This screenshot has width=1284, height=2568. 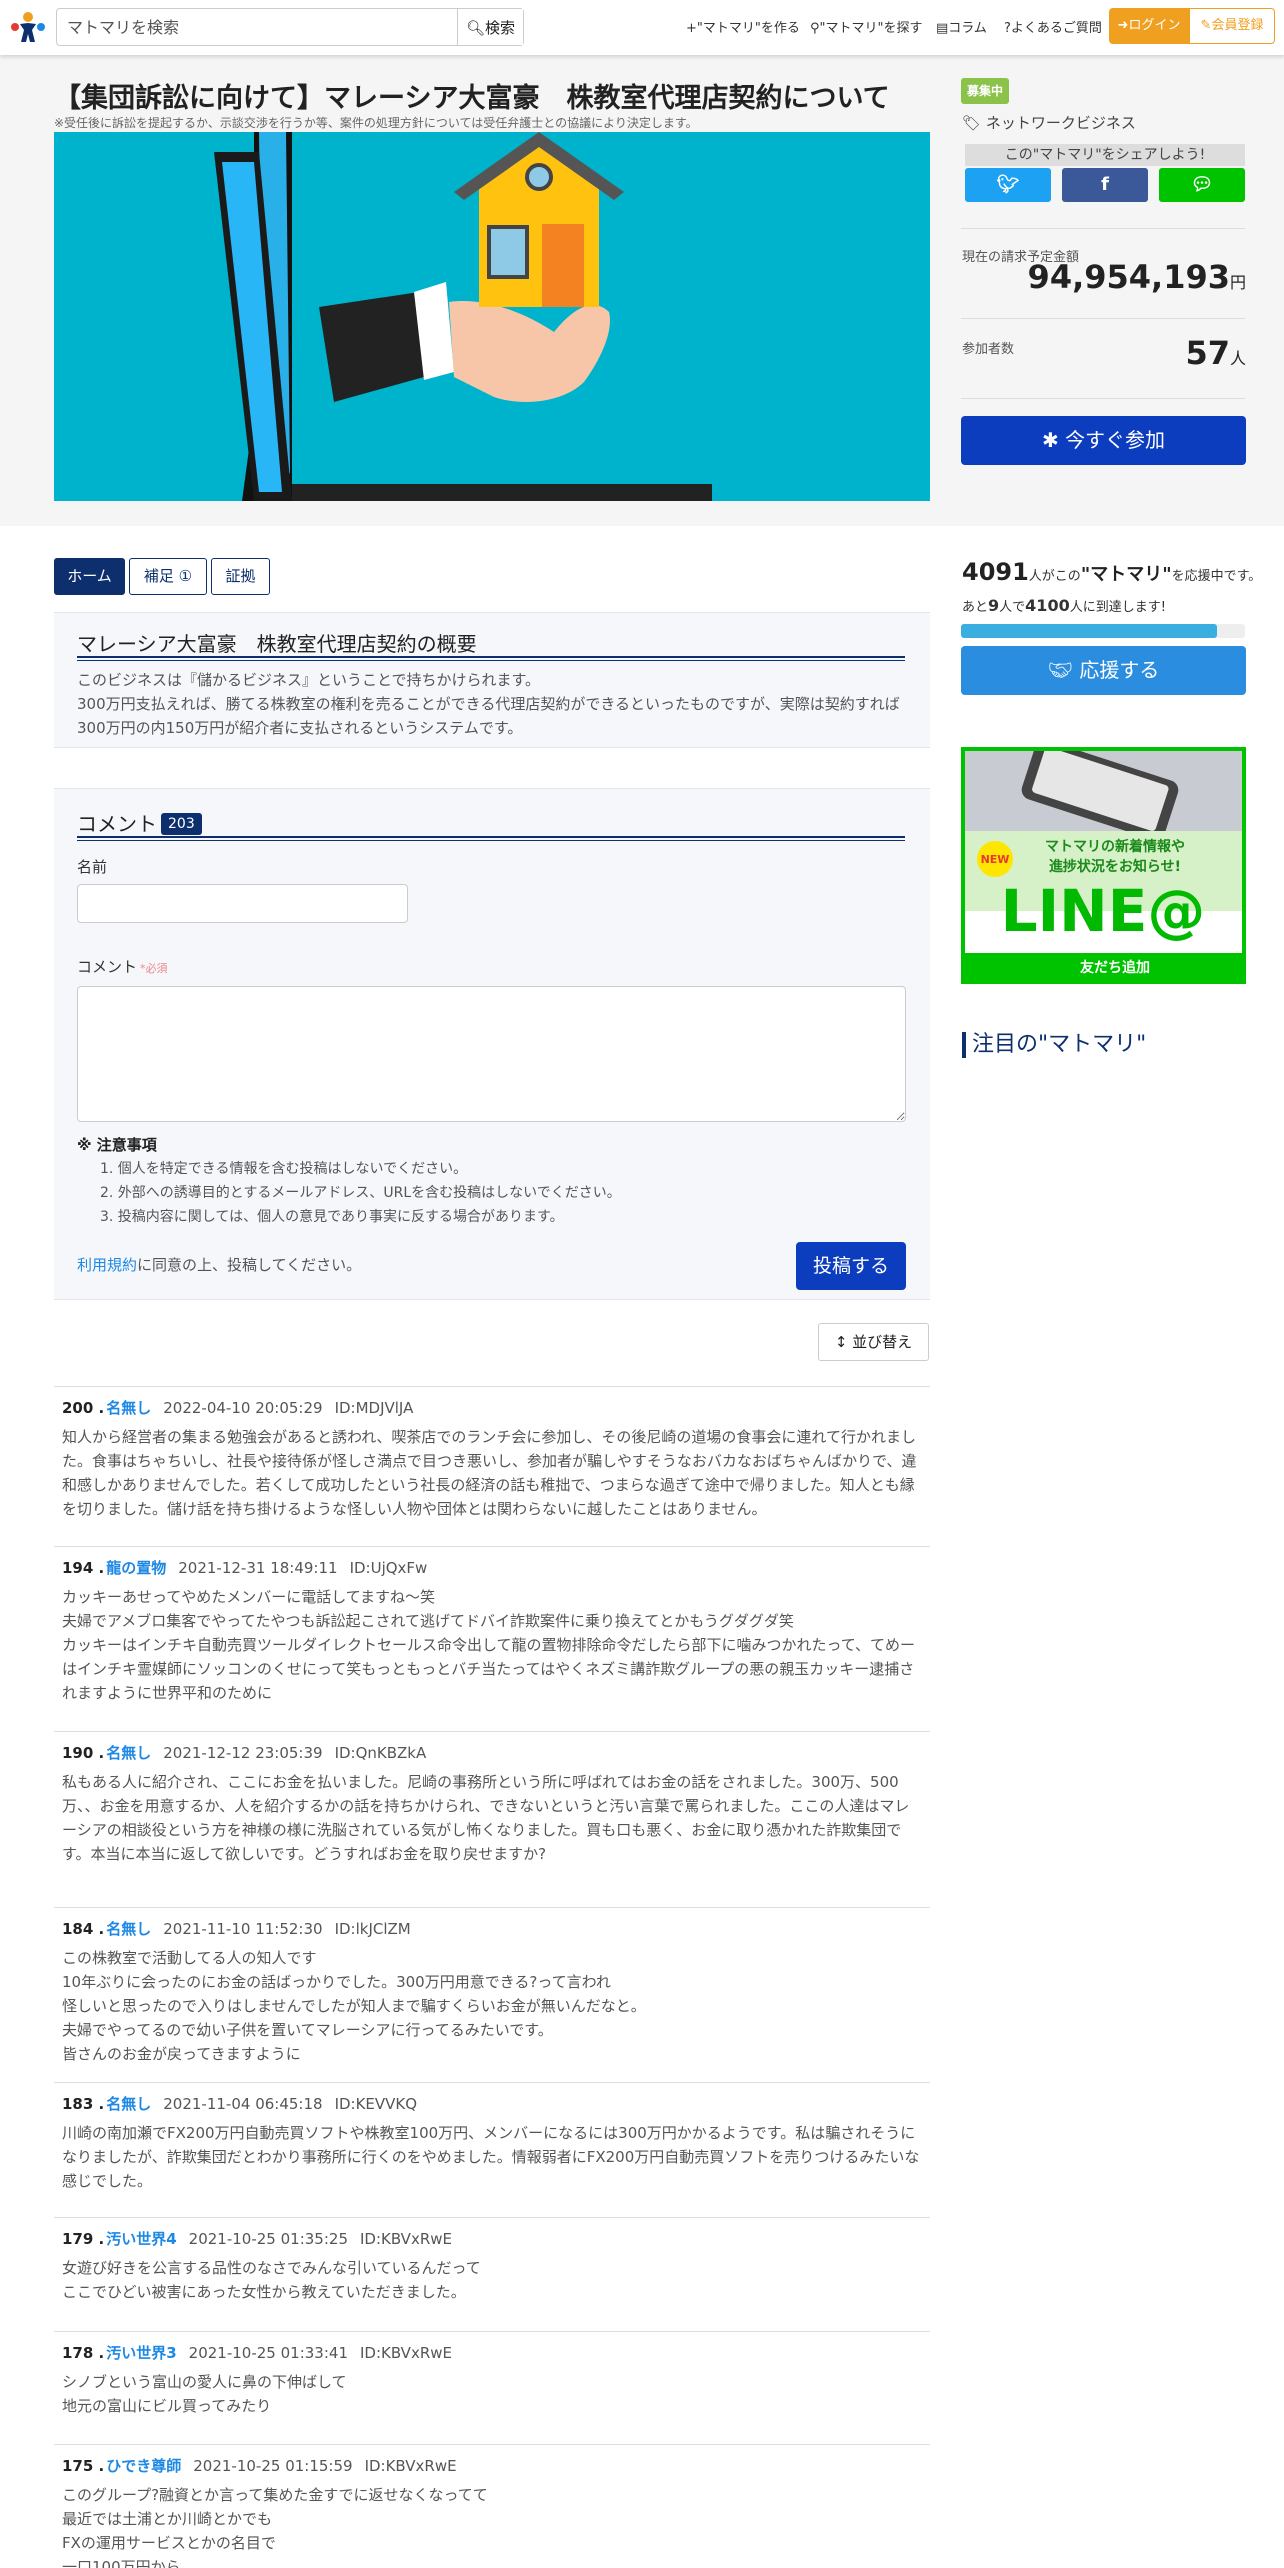 I want to click on hero-illustration, so click(x=492, y=316).